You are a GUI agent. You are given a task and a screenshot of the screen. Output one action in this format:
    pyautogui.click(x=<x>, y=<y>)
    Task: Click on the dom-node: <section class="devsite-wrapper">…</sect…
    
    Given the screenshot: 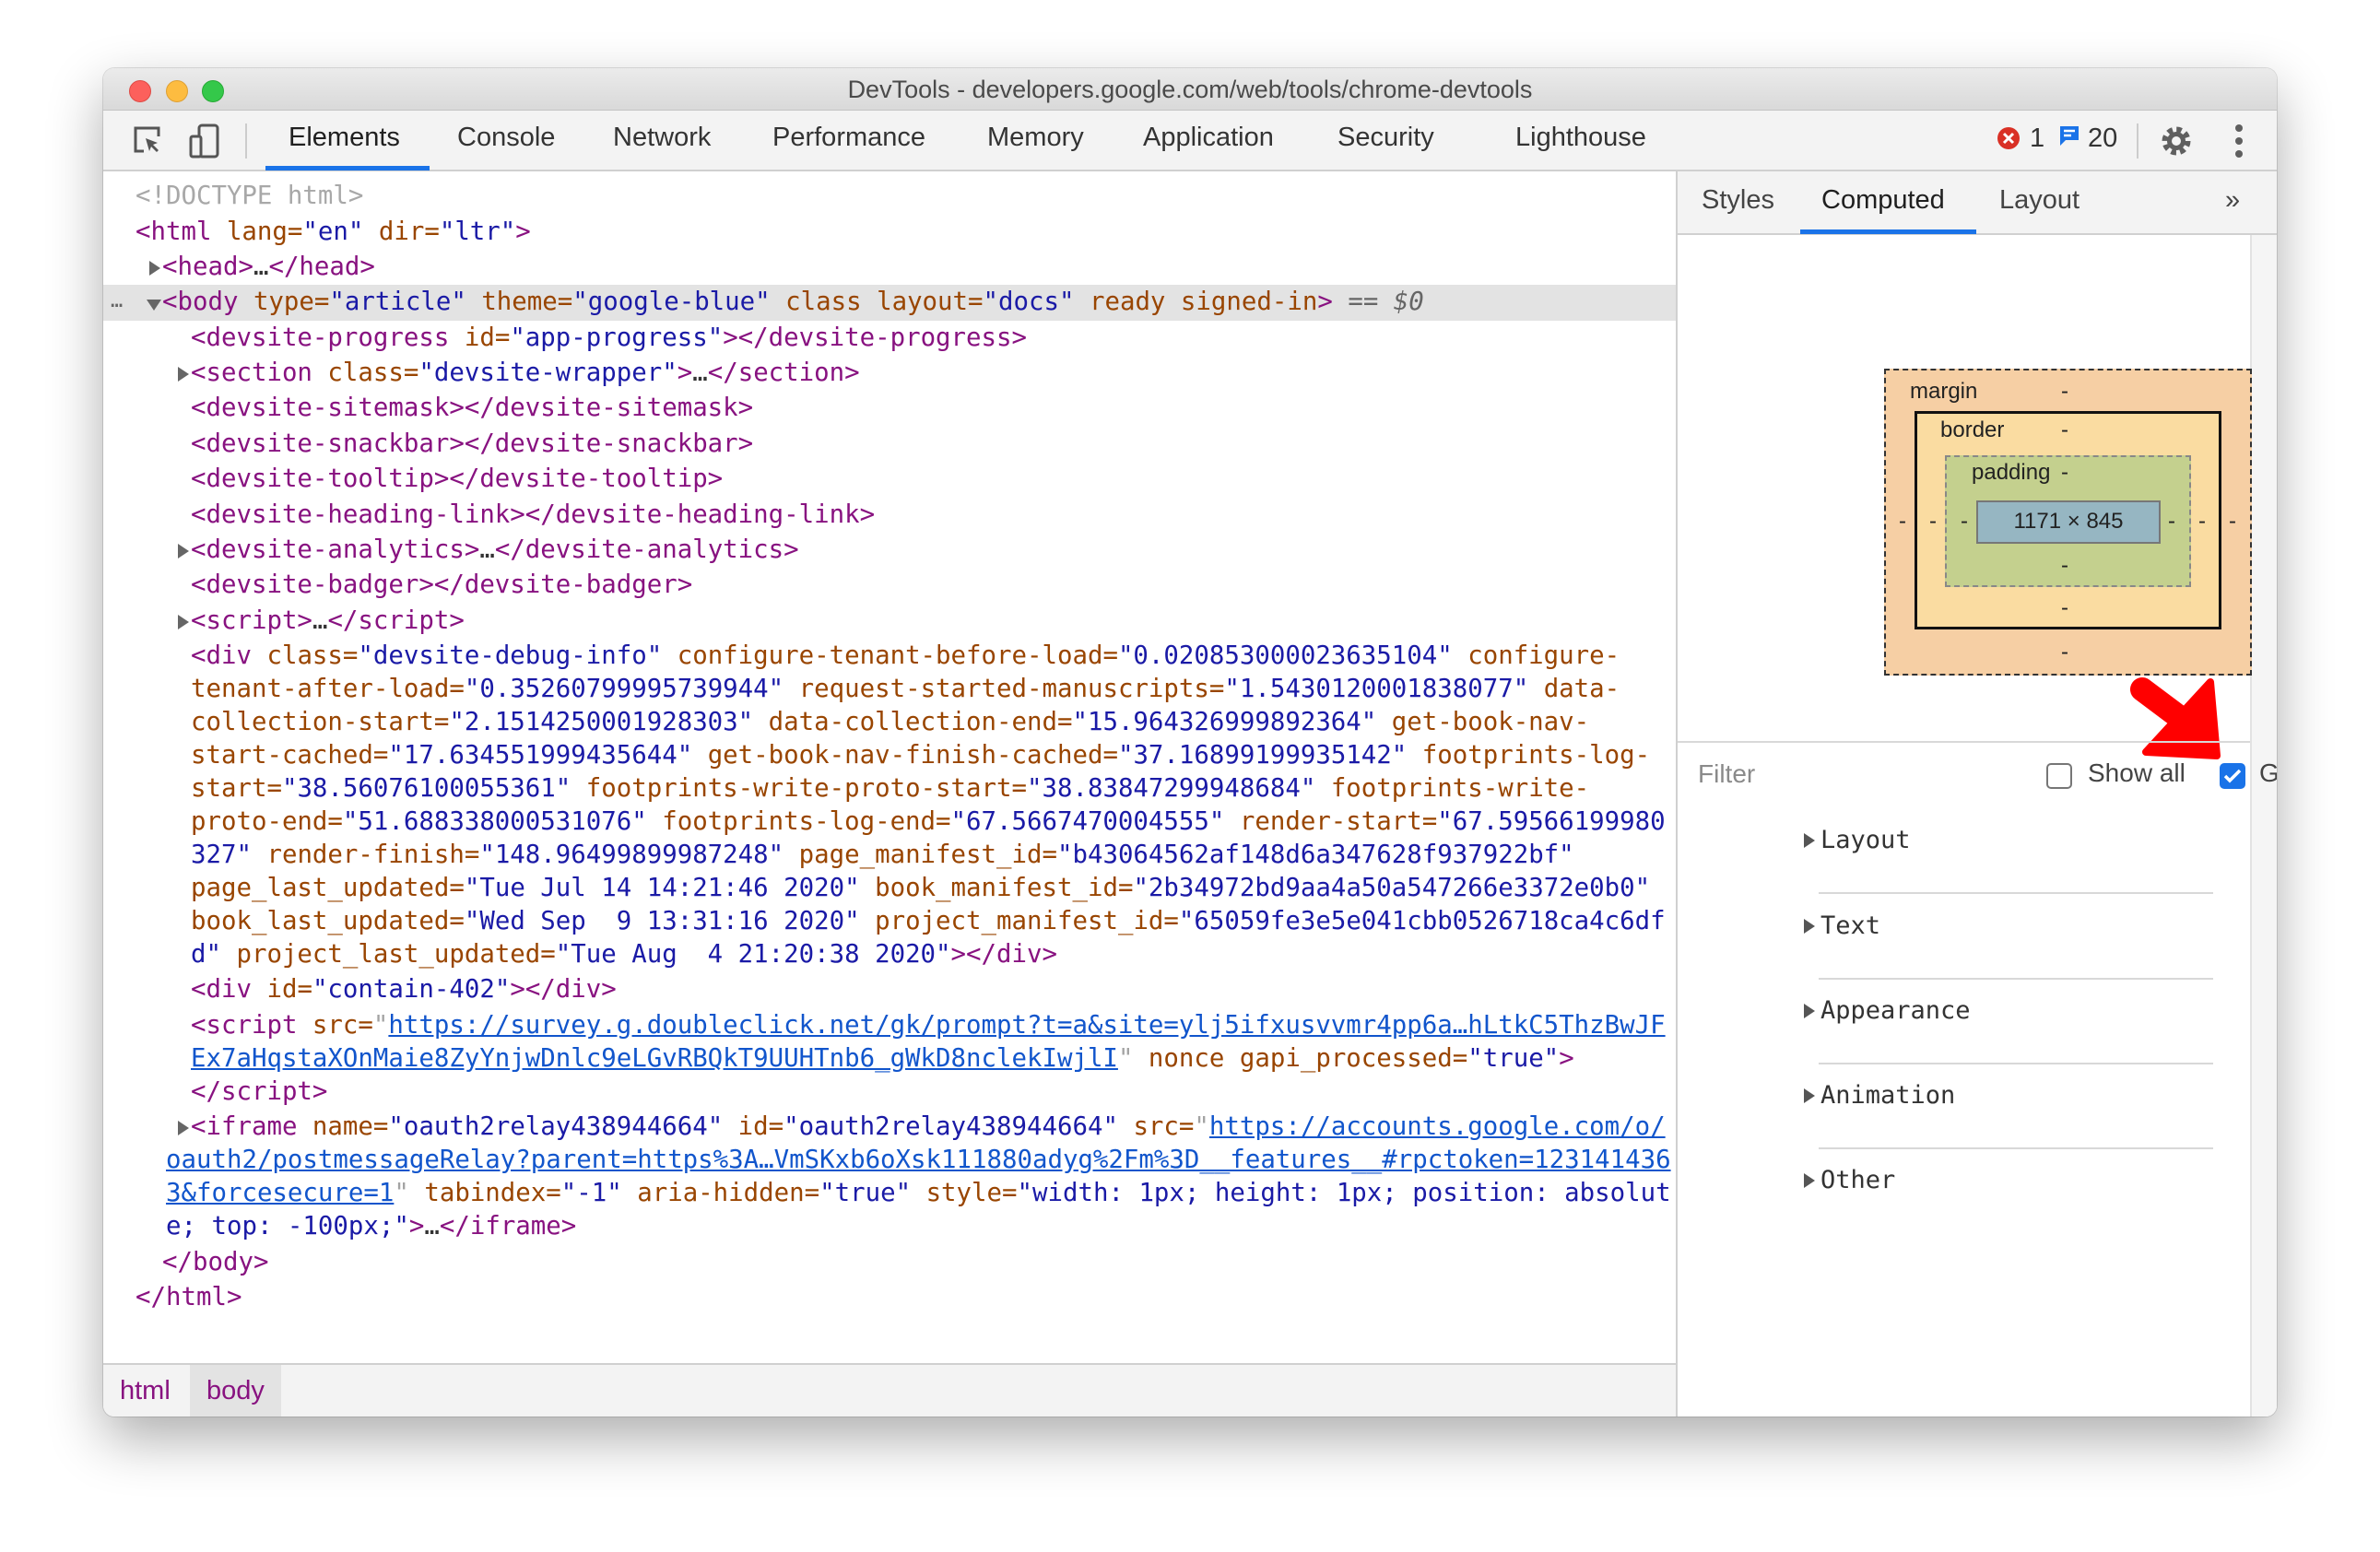 What is the action you would take?
    pyautogui.click(x=889, y=373)
    